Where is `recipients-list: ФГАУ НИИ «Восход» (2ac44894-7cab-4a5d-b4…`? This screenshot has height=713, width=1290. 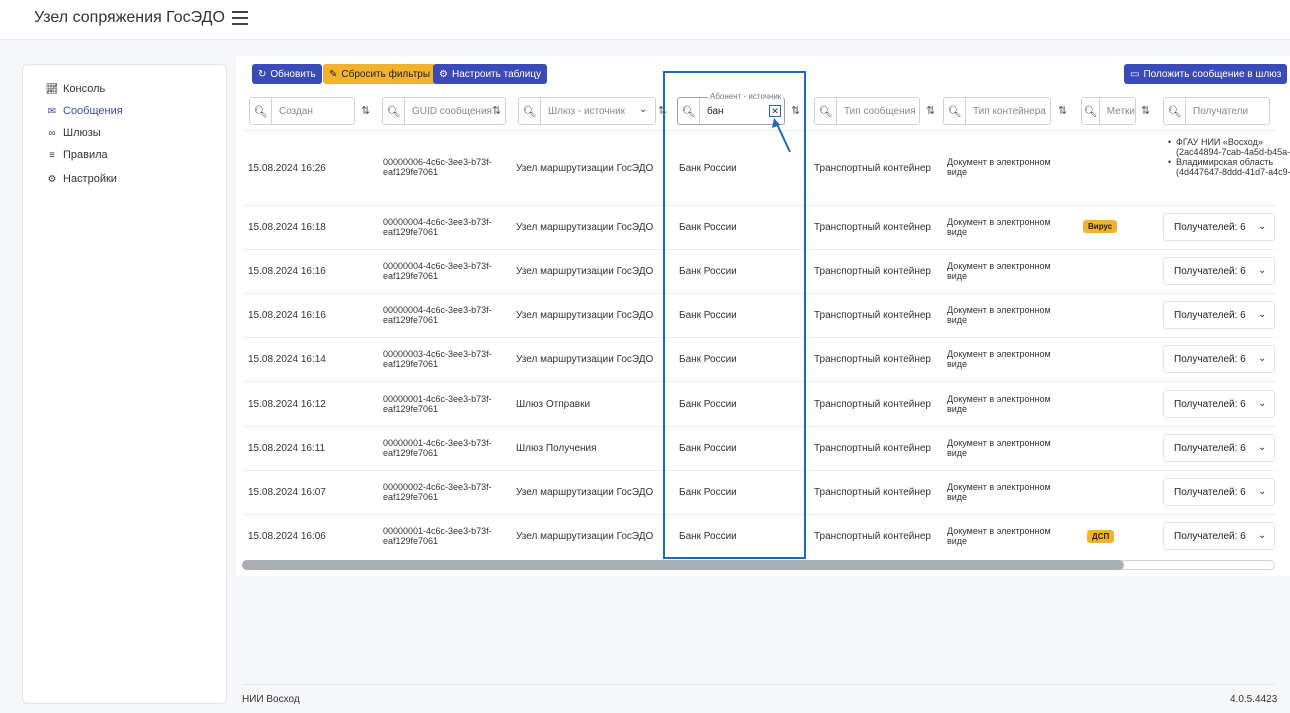
recipients-list: ФГАУ НИИ «Восход» (2ac44894-7cab-4a5d-b4… is located at coordinates (1229, 157).